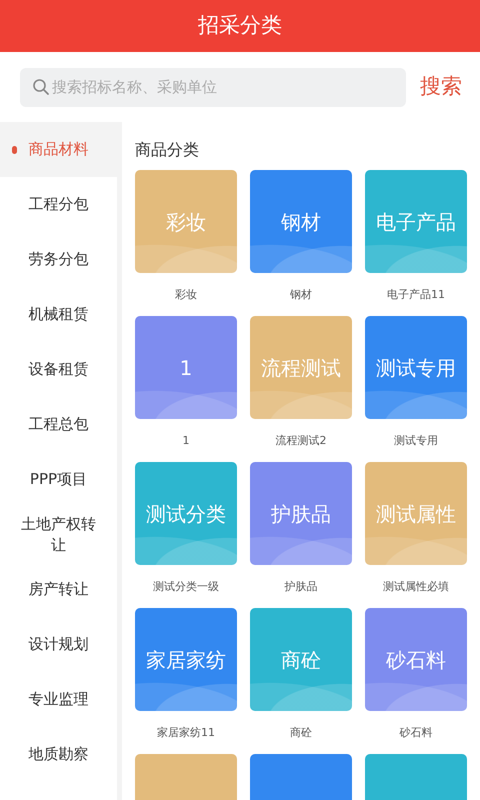  I want to click on category-tile: 商砼, so click(301, 659).